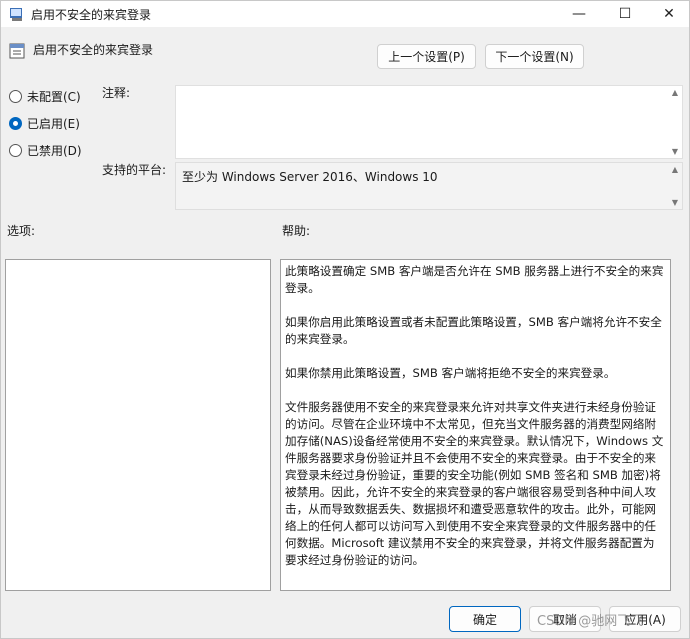 This screenshot has height=639, width=690. Describe the element at coordinates (134, 170) in the screenshot. I see `platform-label: 支持的平台:` at that location.